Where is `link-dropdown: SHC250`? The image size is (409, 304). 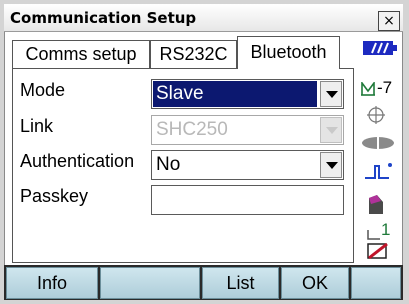 link-dropdown: SHC250 is located at coordinates (247, 130).